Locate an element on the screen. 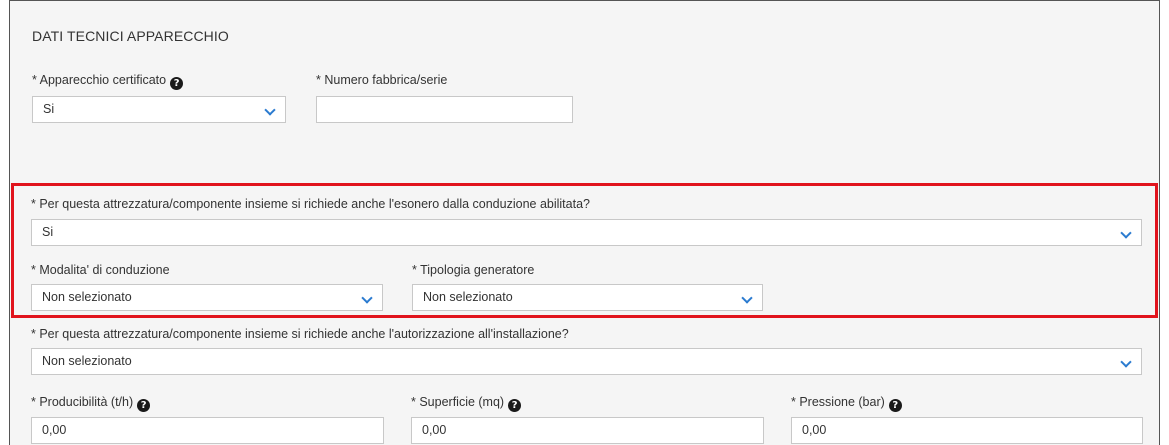 This screenshot has height=445, width=1169. pressione-label: * Pressione (bar)? is located at coordinates (846, 403).